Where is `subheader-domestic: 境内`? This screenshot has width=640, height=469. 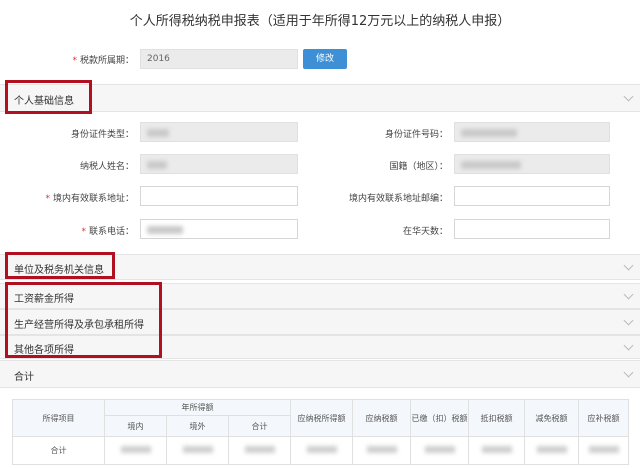
subheader-domestic: 境内 is located at coordinates (135, 426).